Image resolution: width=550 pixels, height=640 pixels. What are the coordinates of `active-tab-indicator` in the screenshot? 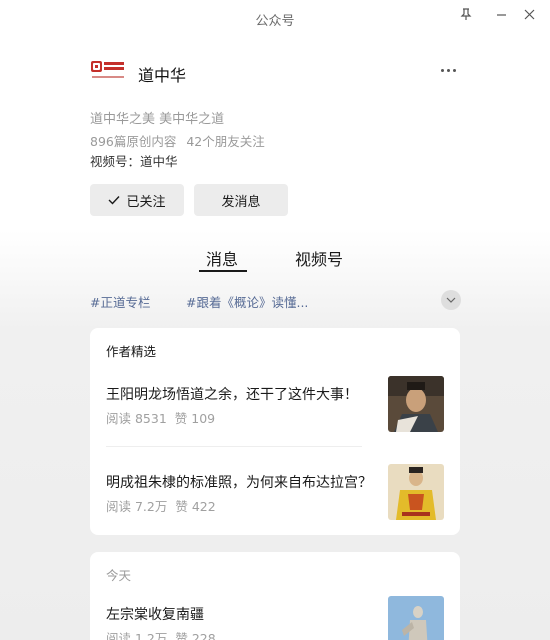 It's located at (223, 271).